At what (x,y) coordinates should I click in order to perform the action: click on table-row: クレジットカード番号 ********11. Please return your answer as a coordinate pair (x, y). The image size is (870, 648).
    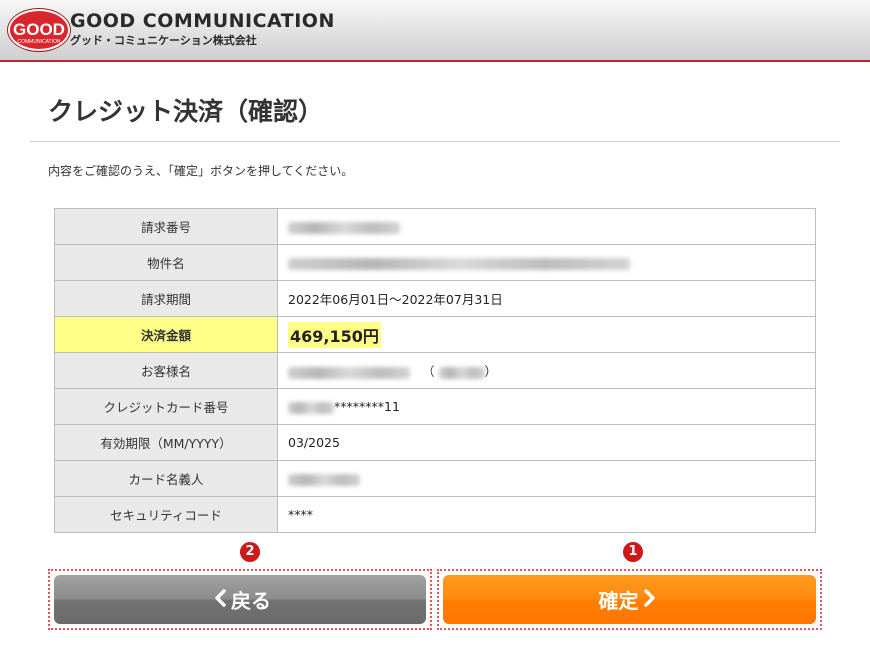
    Looking at the image, I should click on (435, 406).